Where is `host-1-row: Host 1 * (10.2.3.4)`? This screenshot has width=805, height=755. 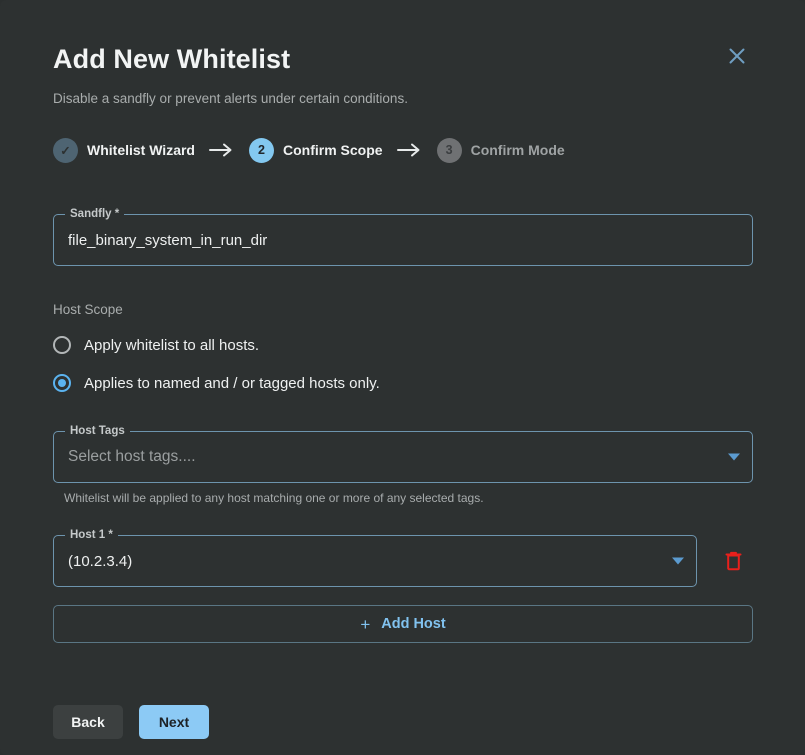
host-1-row: Host 1 * (10.2.3.4) is located at coordinates (403, 558).